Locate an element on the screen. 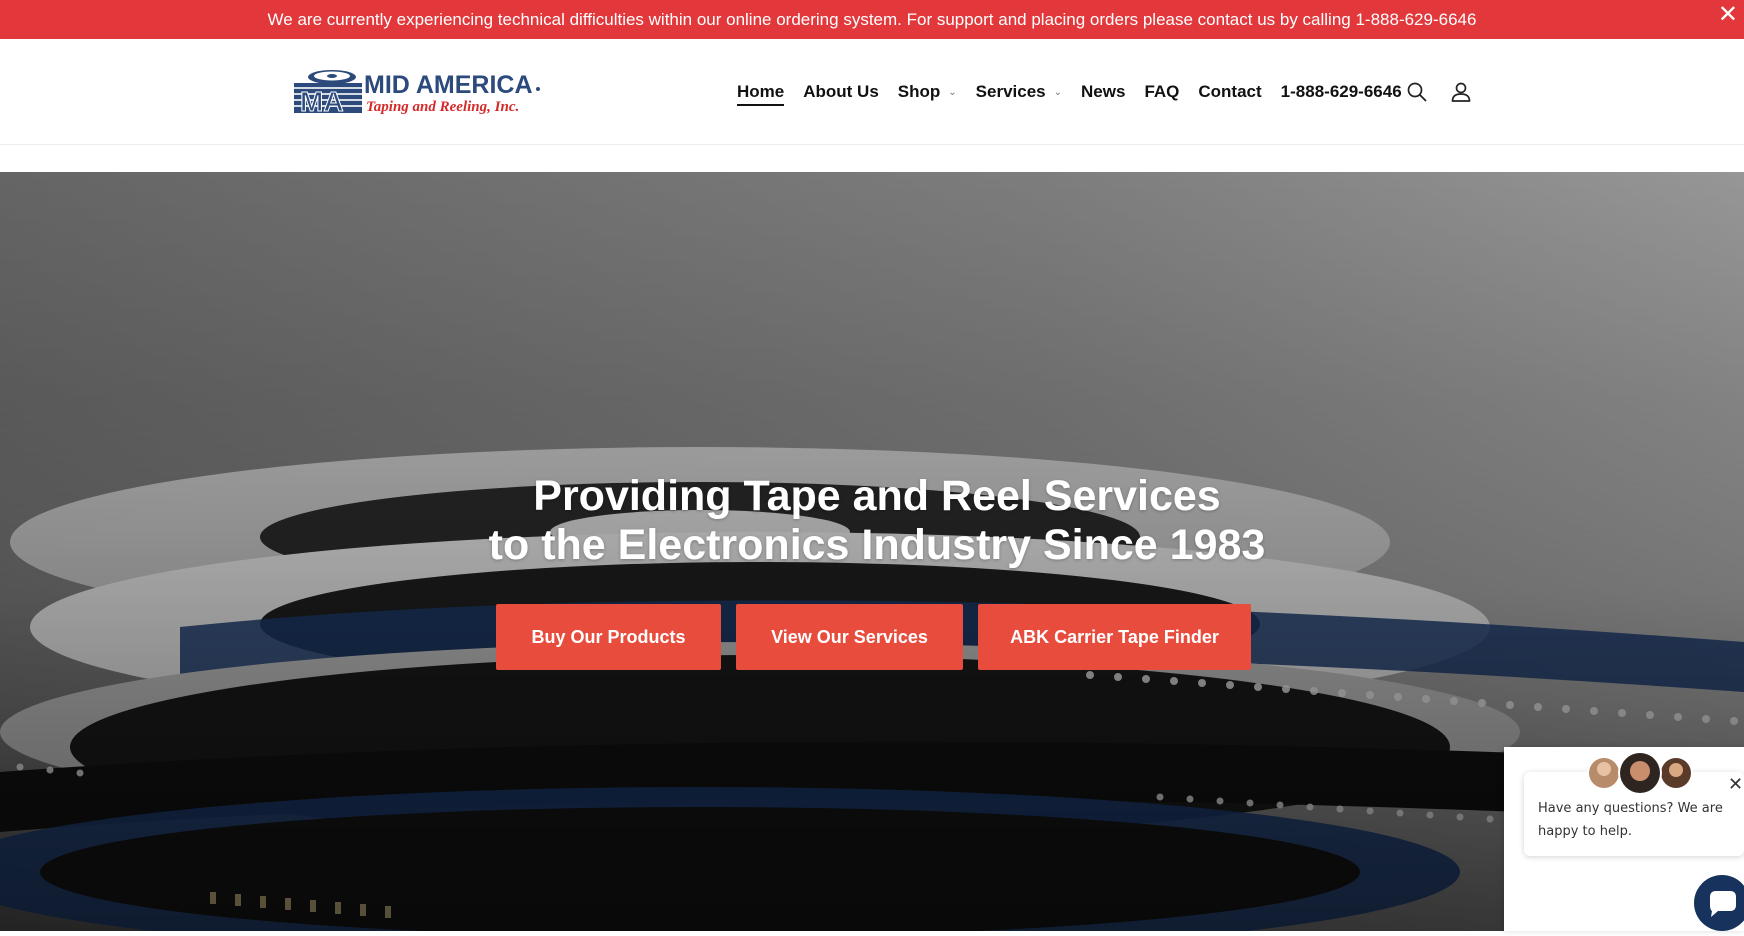  account-icon is located at coordinates (1461, 92).